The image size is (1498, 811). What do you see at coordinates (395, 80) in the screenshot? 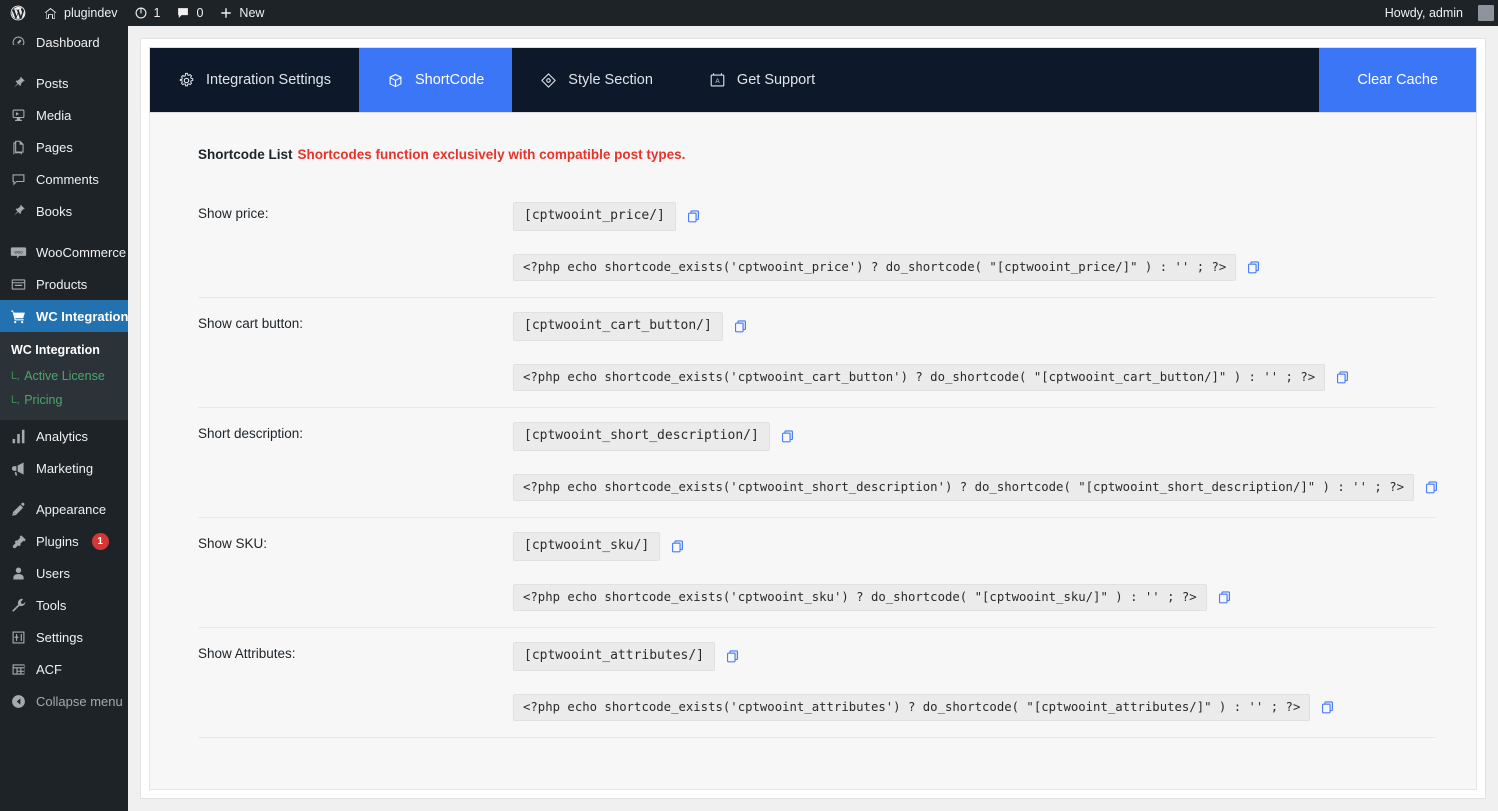
I see `cube-icon` at bounding box center [395, 80].